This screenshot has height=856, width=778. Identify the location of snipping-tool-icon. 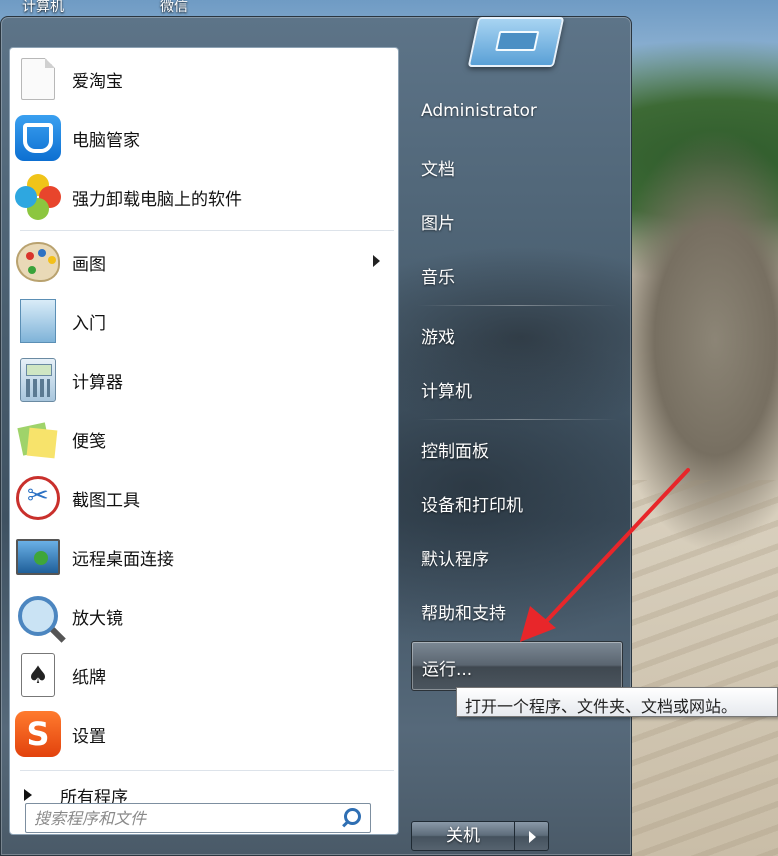
(38, 498).